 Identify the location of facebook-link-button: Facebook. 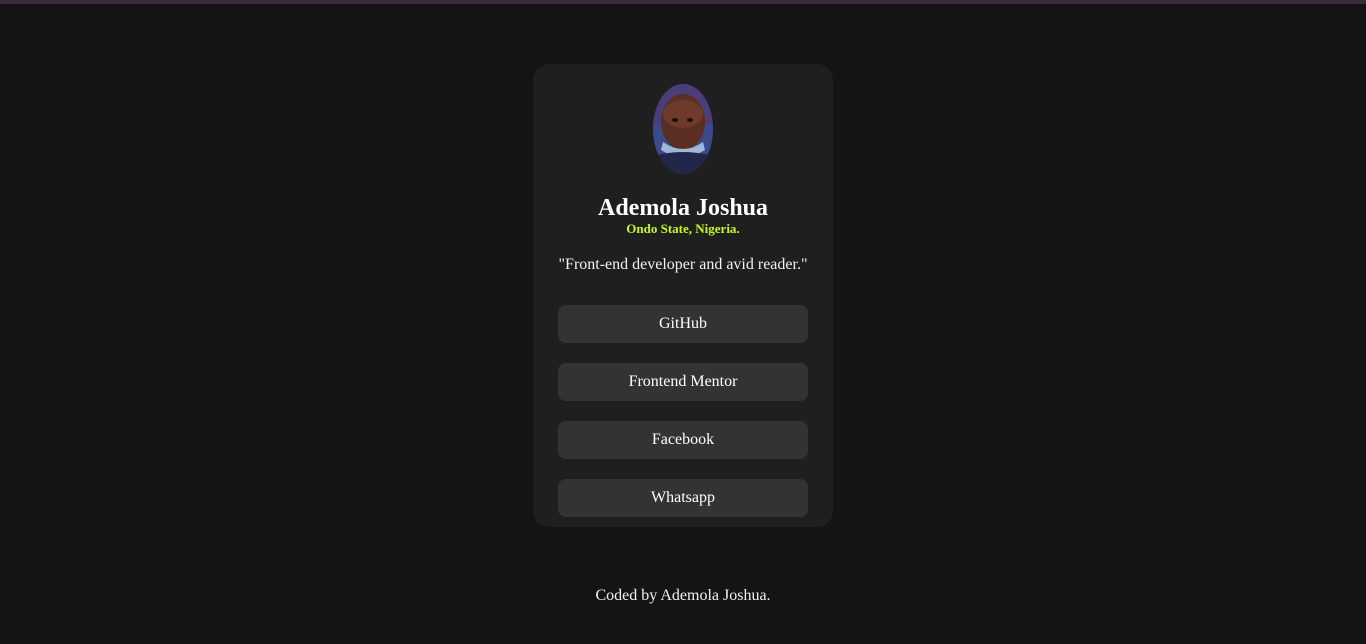
(683, 440).